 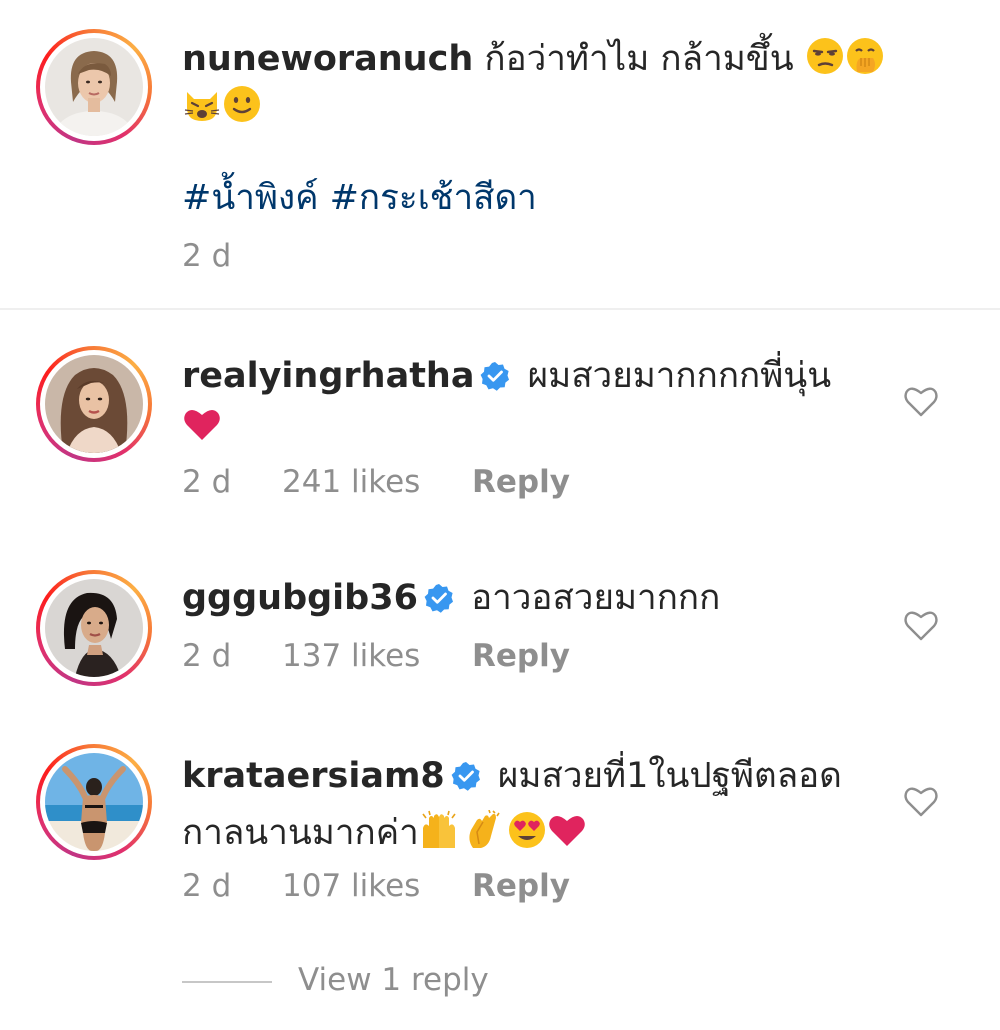 I want to click on caption-line-1: nuneworanuch ก้อว่าทำไม กล้ามขึ้น, so click(x=533, y=57).